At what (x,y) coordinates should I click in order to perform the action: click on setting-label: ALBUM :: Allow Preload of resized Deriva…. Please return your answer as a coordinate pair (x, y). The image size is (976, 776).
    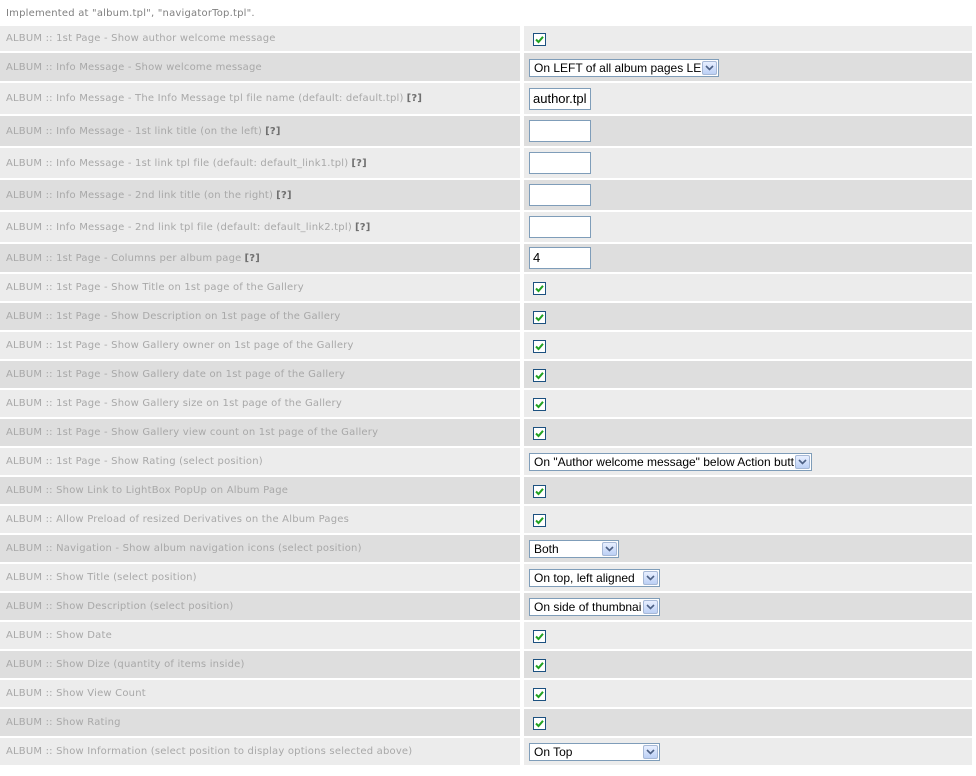
    Looking at the image, I should click on (178, 519).